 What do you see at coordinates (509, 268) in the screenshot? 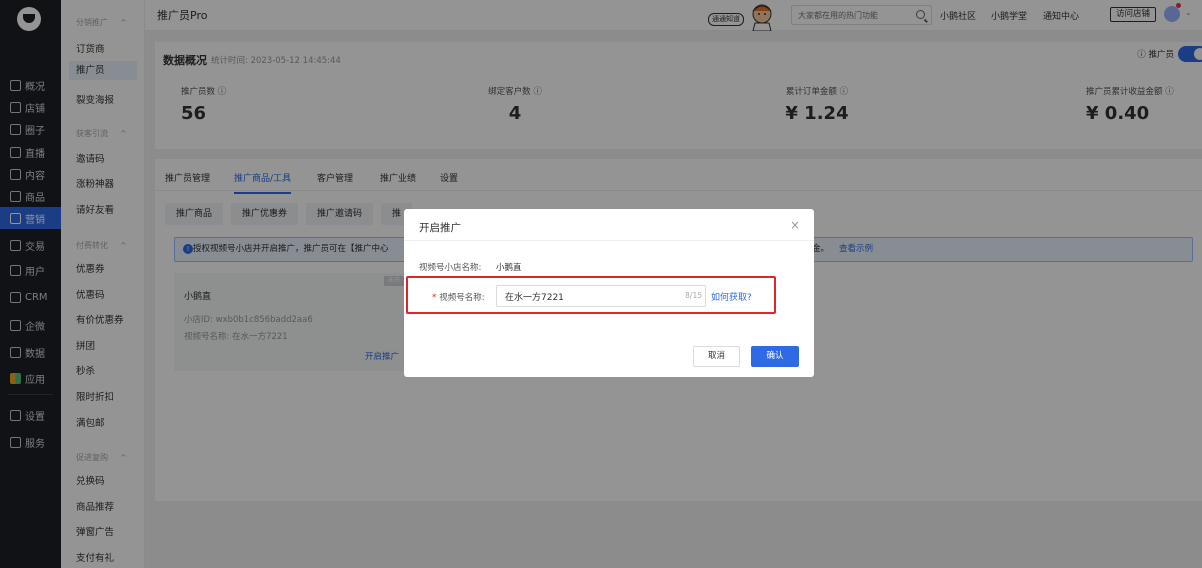
I see `shop-name-value: 小鹅直` at bounding box center [509, 268].